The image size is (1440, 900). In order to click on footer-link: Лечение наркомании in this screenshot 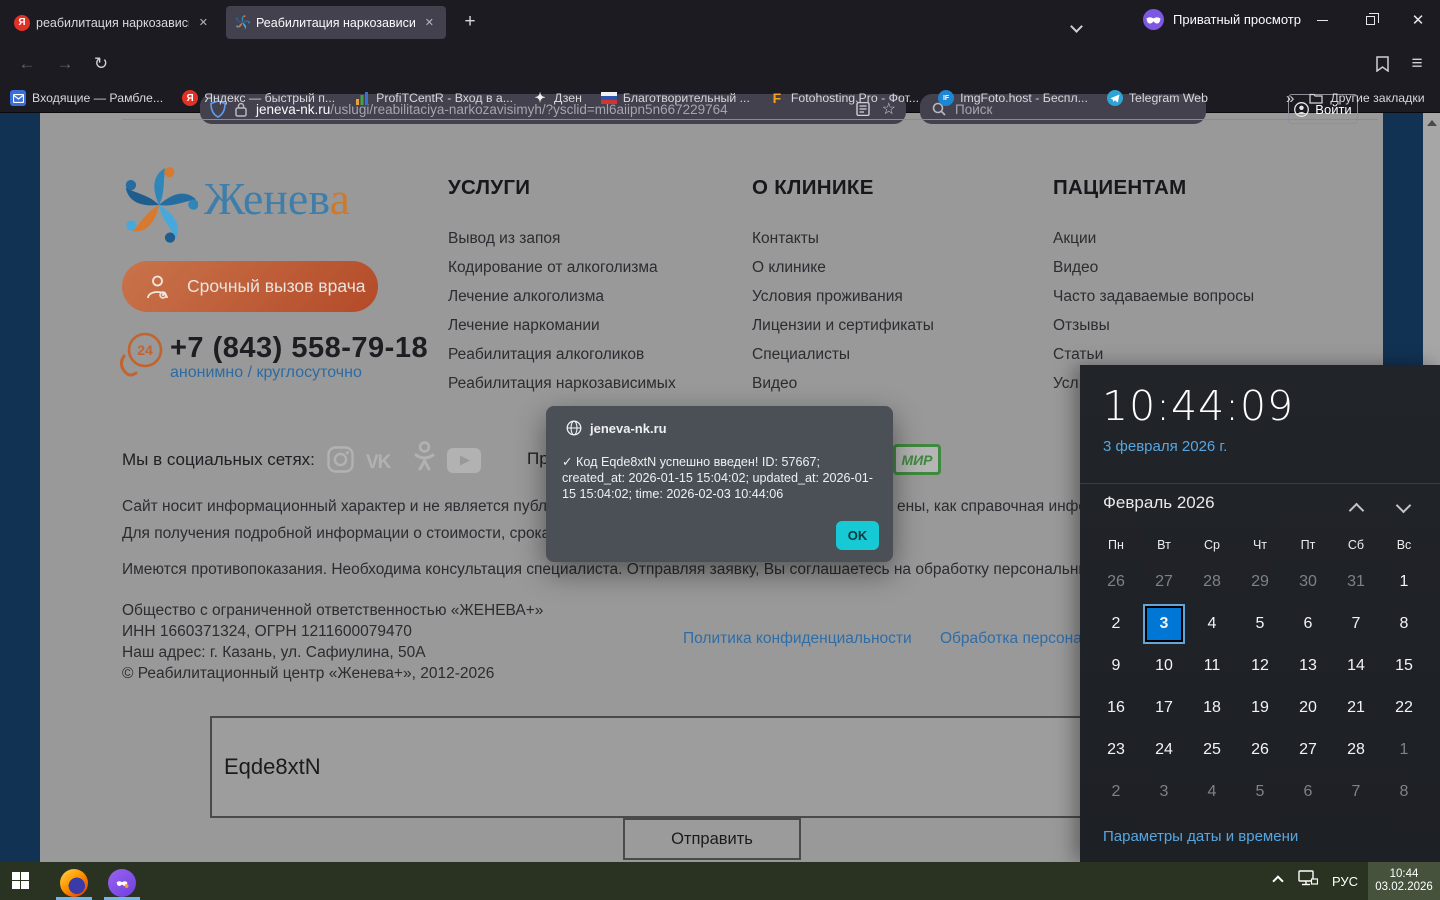, I will do `click(598, 331)`.